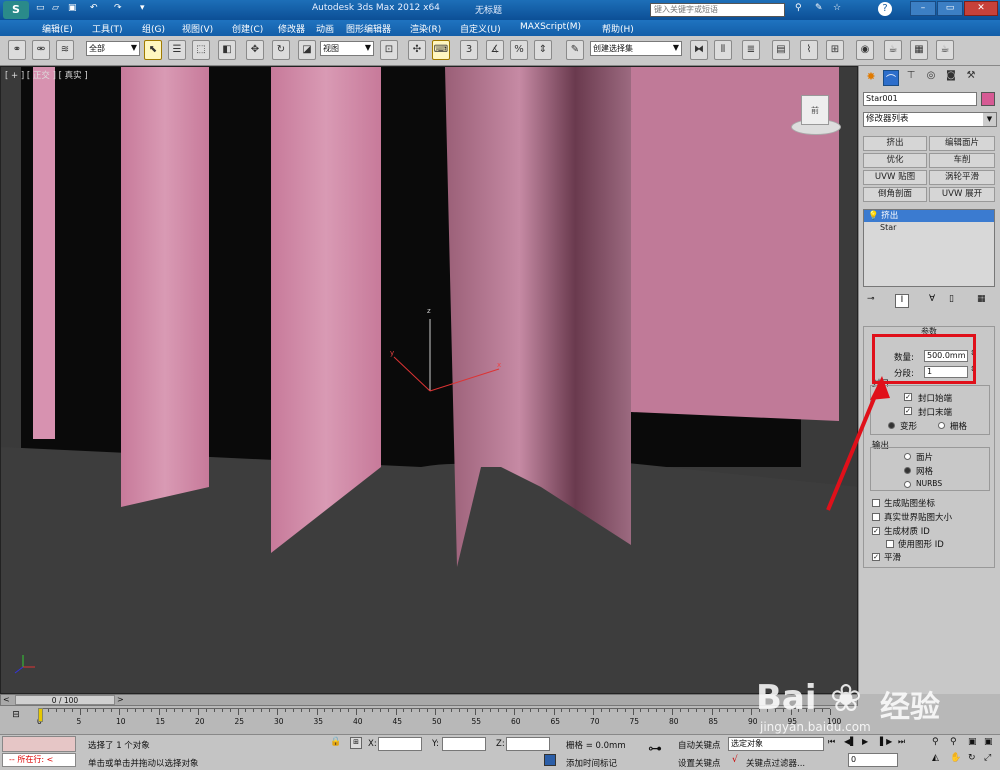 The image size is (1000, 770). What do you see at coordinates (699, 50) in the screenshot?
I see `mirror-icon: ⧓` at bounding box center [699, 50].